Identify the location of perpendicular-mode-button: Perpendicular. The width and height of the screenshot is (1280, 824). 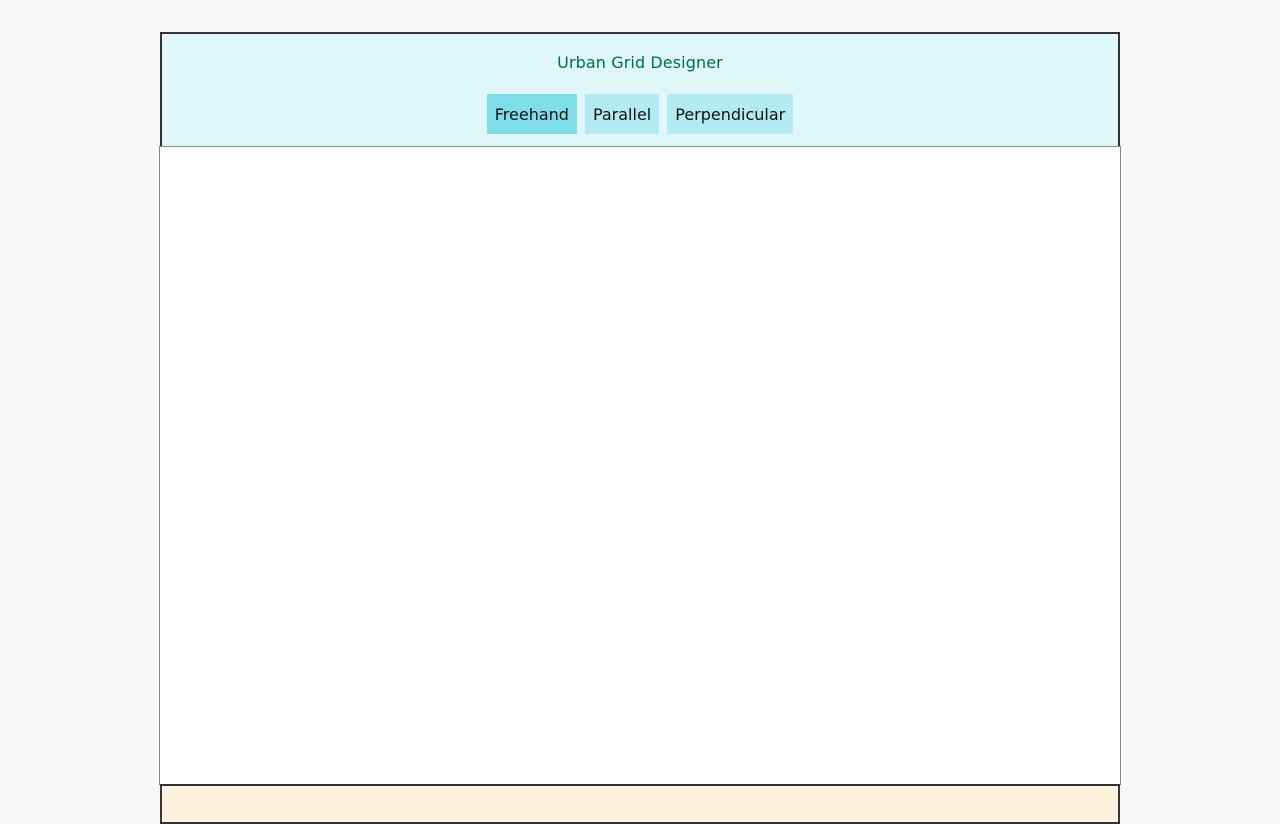
(730, 114).